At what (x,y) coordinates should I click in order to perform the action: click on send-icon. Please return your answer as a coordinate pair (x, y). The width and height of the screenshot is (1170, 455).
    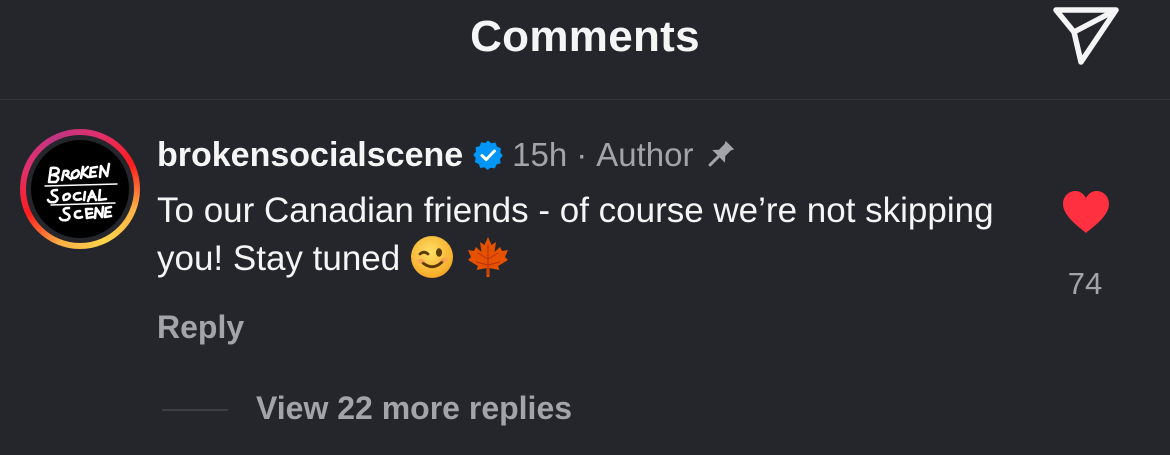
    Looking at the image, I should click on (1086, 36).